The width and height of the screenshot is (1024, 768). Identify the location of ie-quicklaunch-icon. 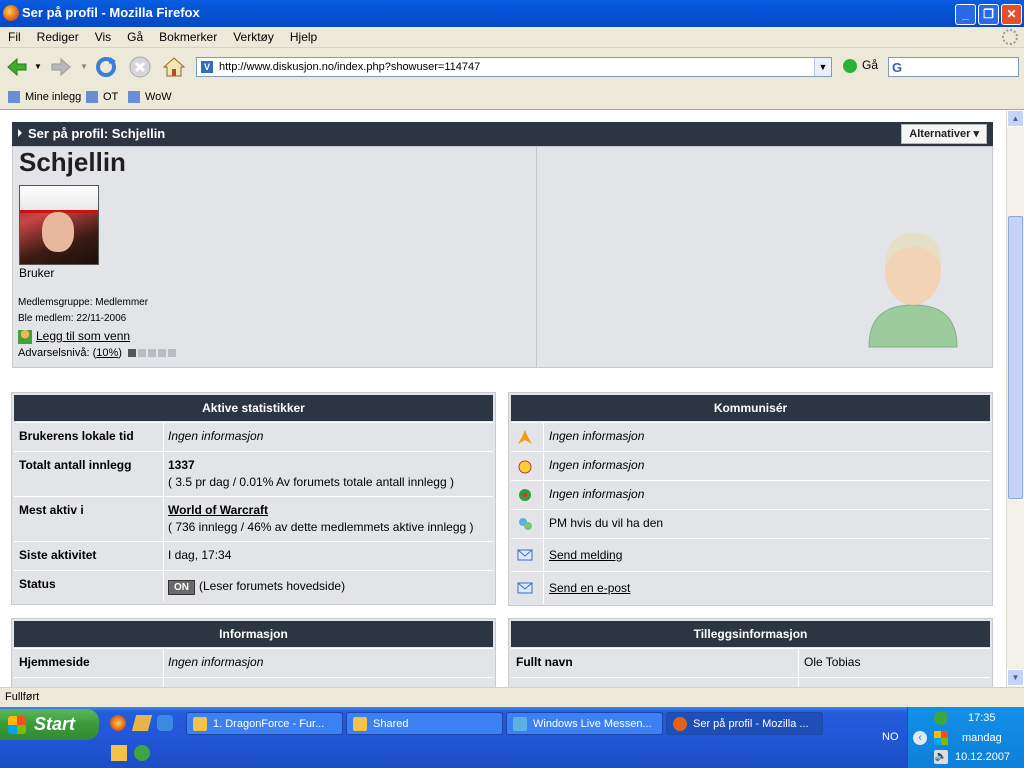
(165, 723).